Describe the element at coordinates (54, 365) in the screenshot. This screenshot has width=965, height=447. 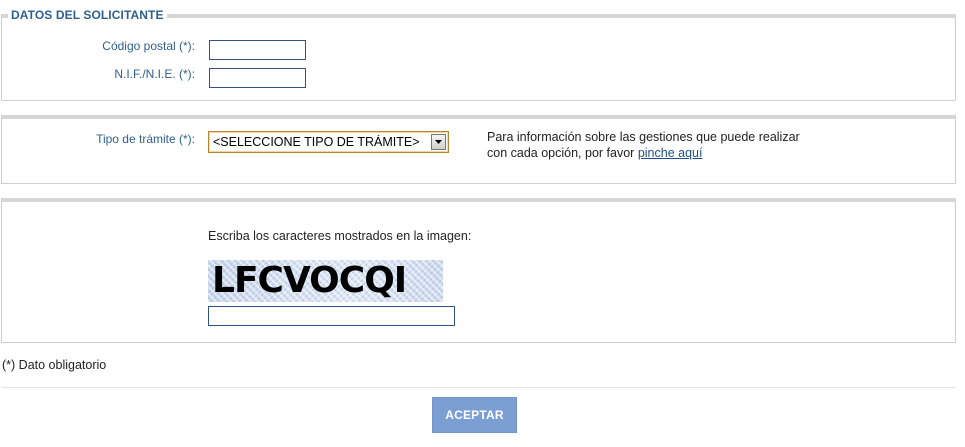
I see `required-note: (*) Dato obligatorio` at that location.